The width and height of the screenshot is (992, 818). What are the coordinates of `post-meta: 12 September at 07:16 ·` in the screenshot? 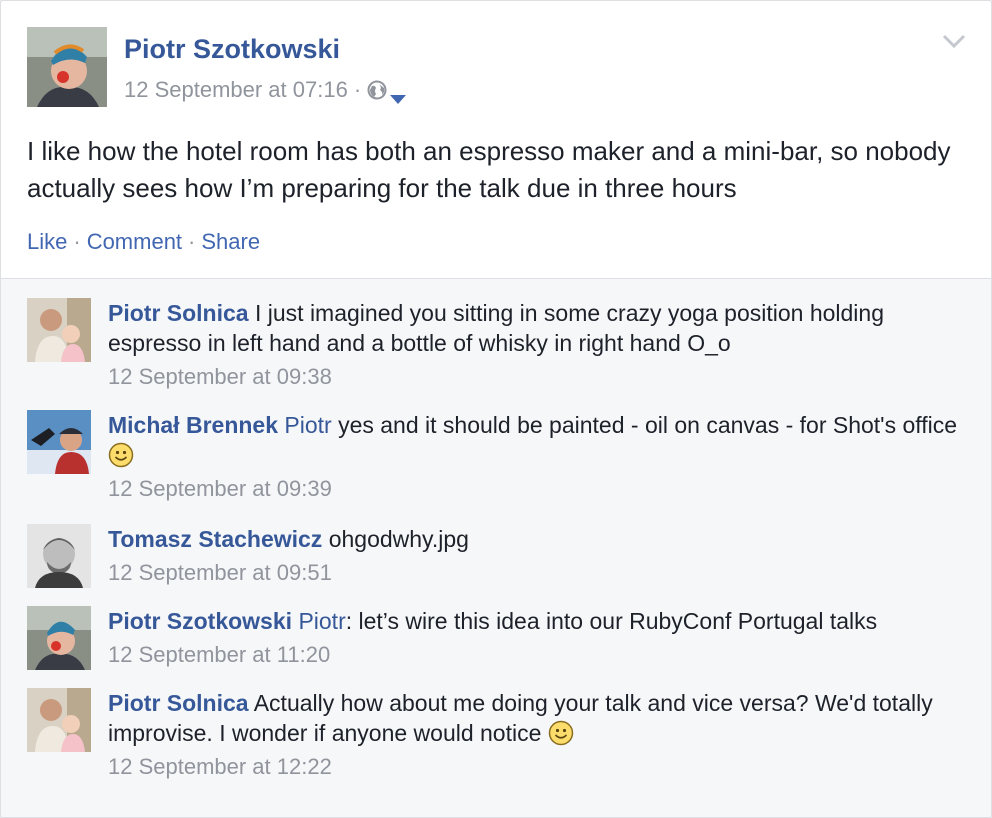 It's located at (265, 90).